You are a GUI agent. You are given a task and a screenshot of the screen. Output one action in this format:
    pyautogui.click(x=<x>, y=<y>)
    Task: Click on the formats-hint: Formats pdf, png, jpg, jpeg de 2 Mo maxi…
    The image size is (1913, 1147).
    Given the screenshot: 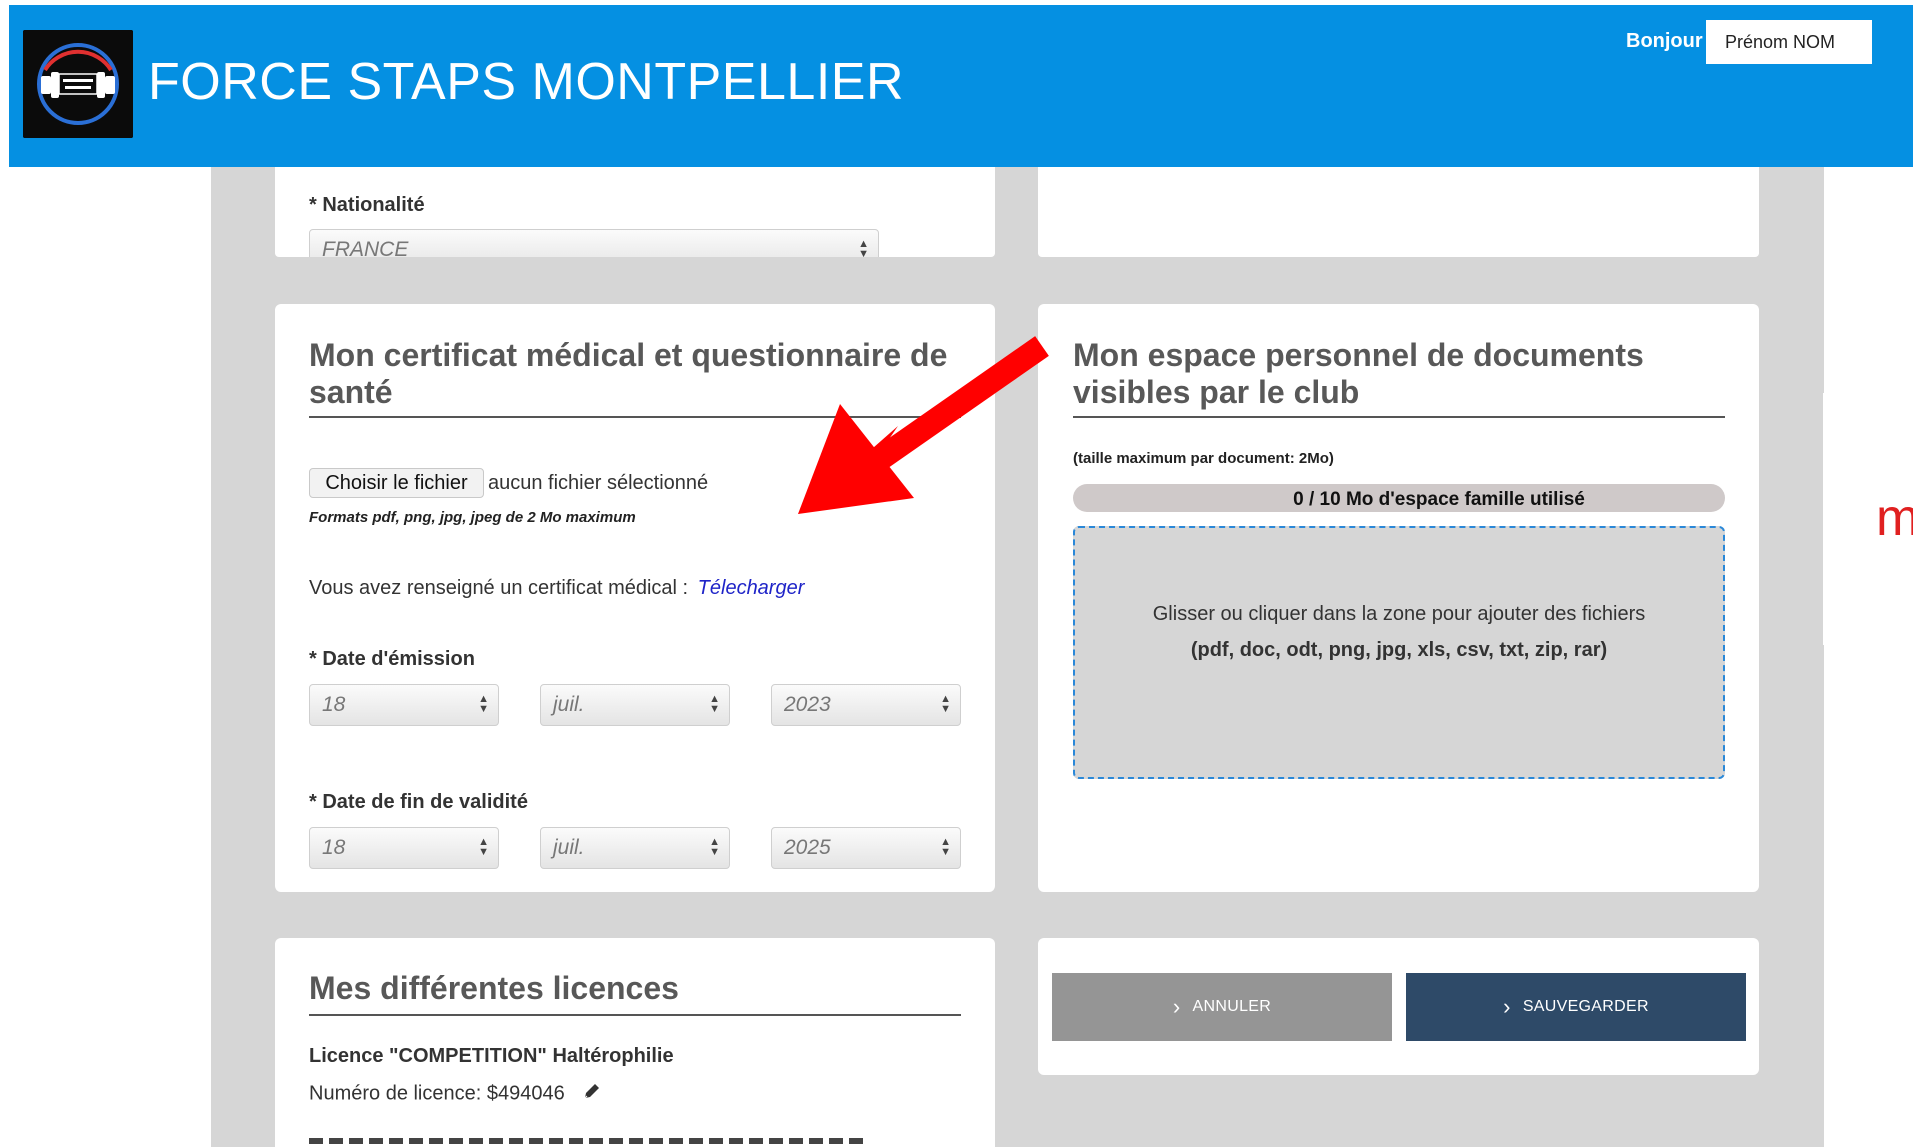 What is the action you would take?
    pyautogui.click(x=472, y=517)
    